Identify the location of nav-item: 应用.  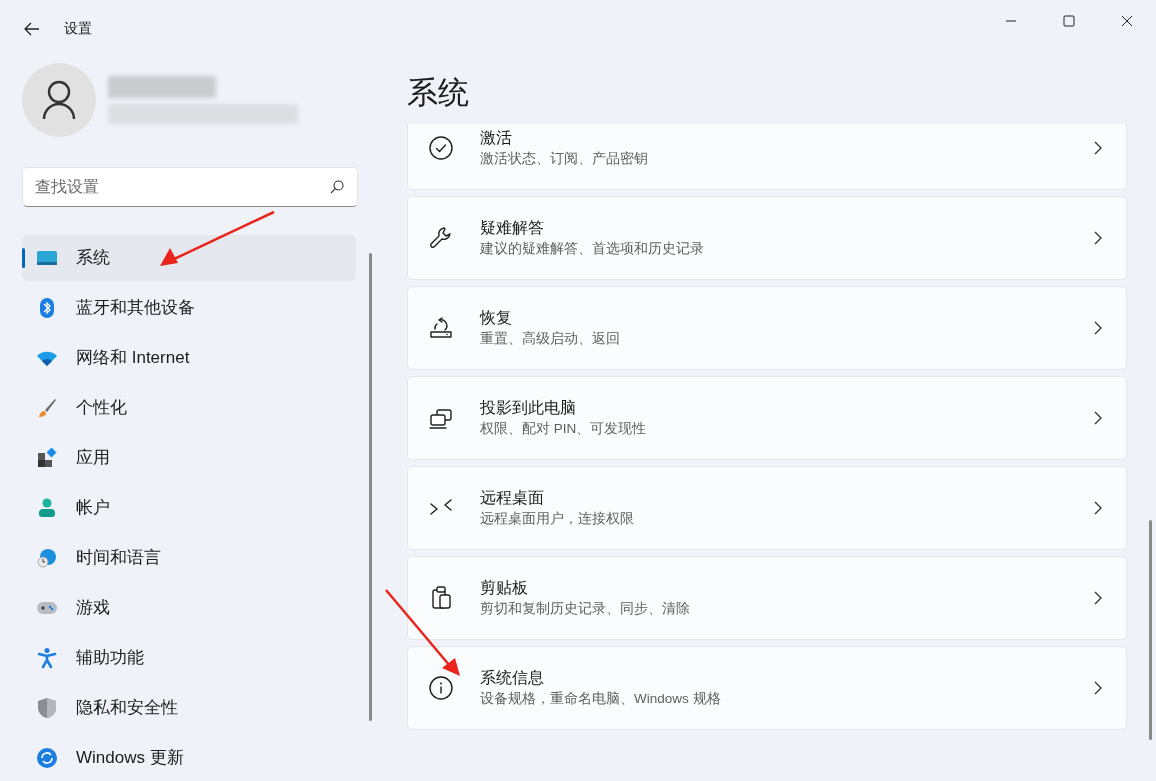
(189, 458).